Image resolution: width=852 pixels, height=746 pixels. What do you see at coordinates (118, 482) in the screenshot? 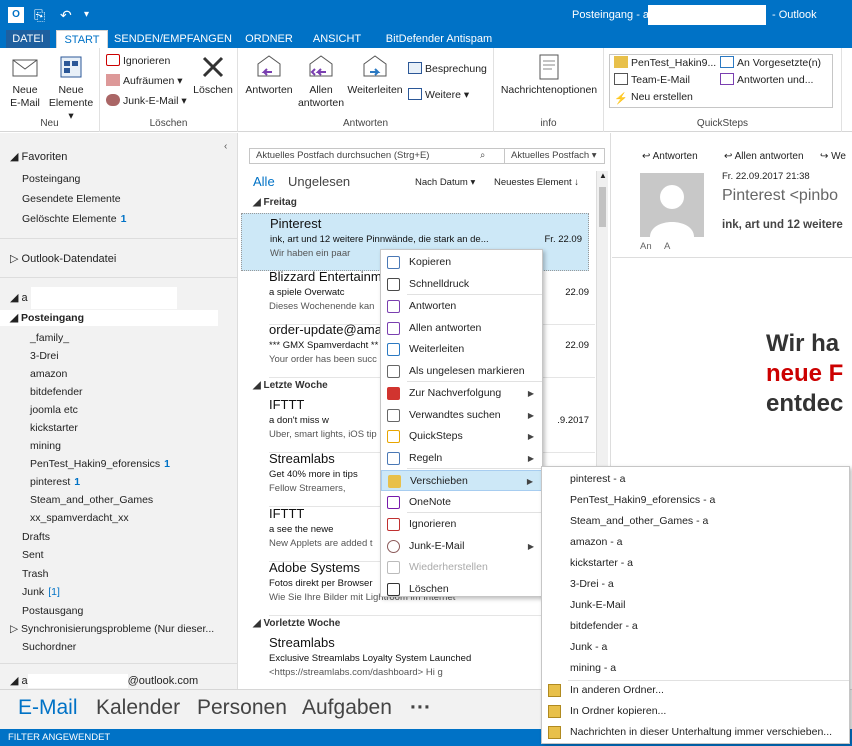
I see `folder-pinterest: pinterest 1` at bounding box center [118, 482].